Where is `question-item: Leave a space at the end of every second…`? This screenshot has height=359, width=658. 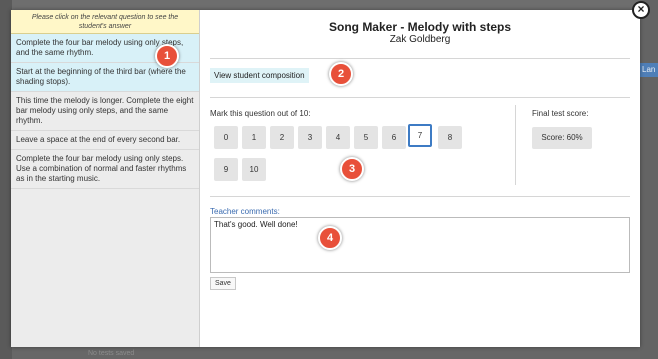
question-item: Leave a space at the end of every second… is located at coordinates (105, 140).